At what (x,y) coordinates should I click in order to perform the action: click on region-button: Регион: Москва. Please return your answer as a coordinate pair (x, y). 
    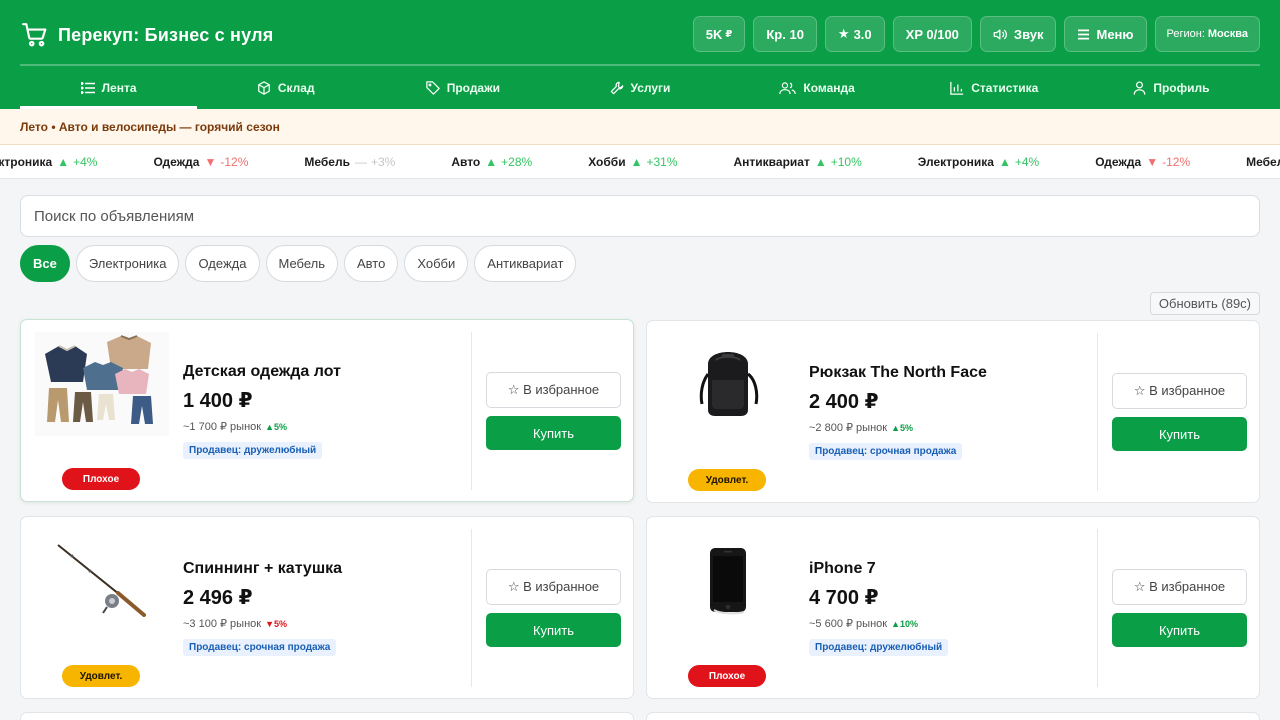
    Looking at the image, I should click on (1207, 34).